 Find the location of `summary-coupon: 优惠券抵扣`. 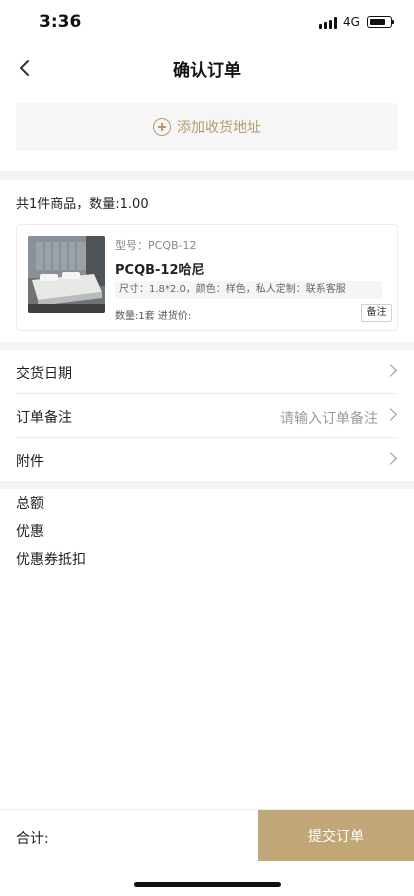

summary-coupon: 优惠券抵扣 is located at coordinates (51, 560).